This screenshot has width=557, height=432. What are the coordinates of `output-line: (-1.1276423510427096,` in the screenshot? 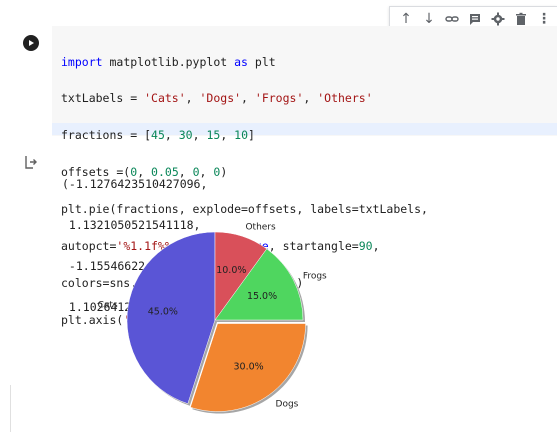 It's located at (135, 184).